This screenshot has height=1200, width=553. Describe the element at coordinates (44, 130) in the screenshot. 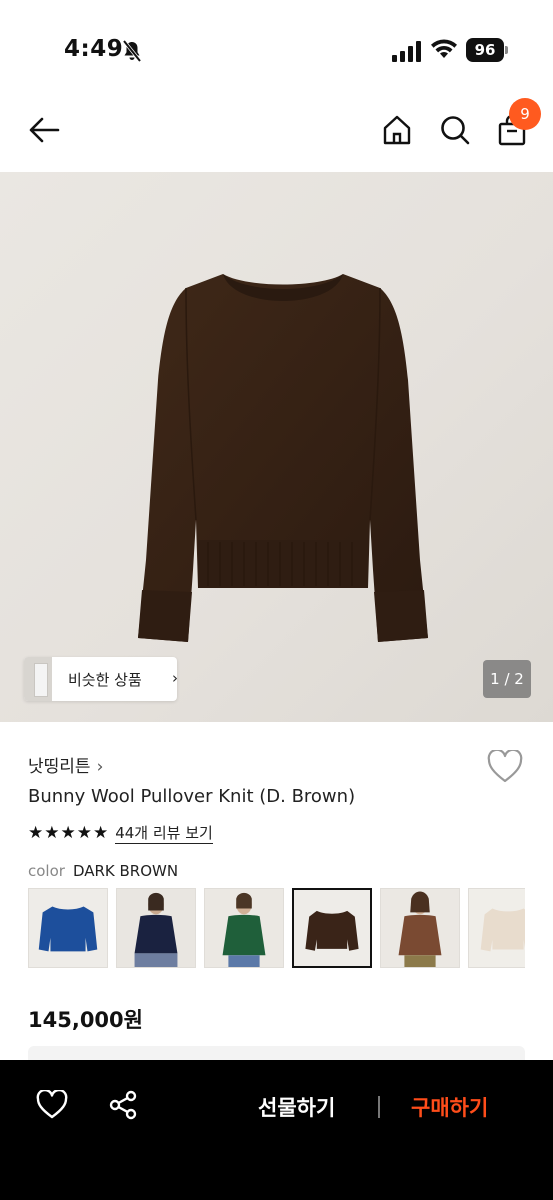

I see `back-arrow-icon` at that location.